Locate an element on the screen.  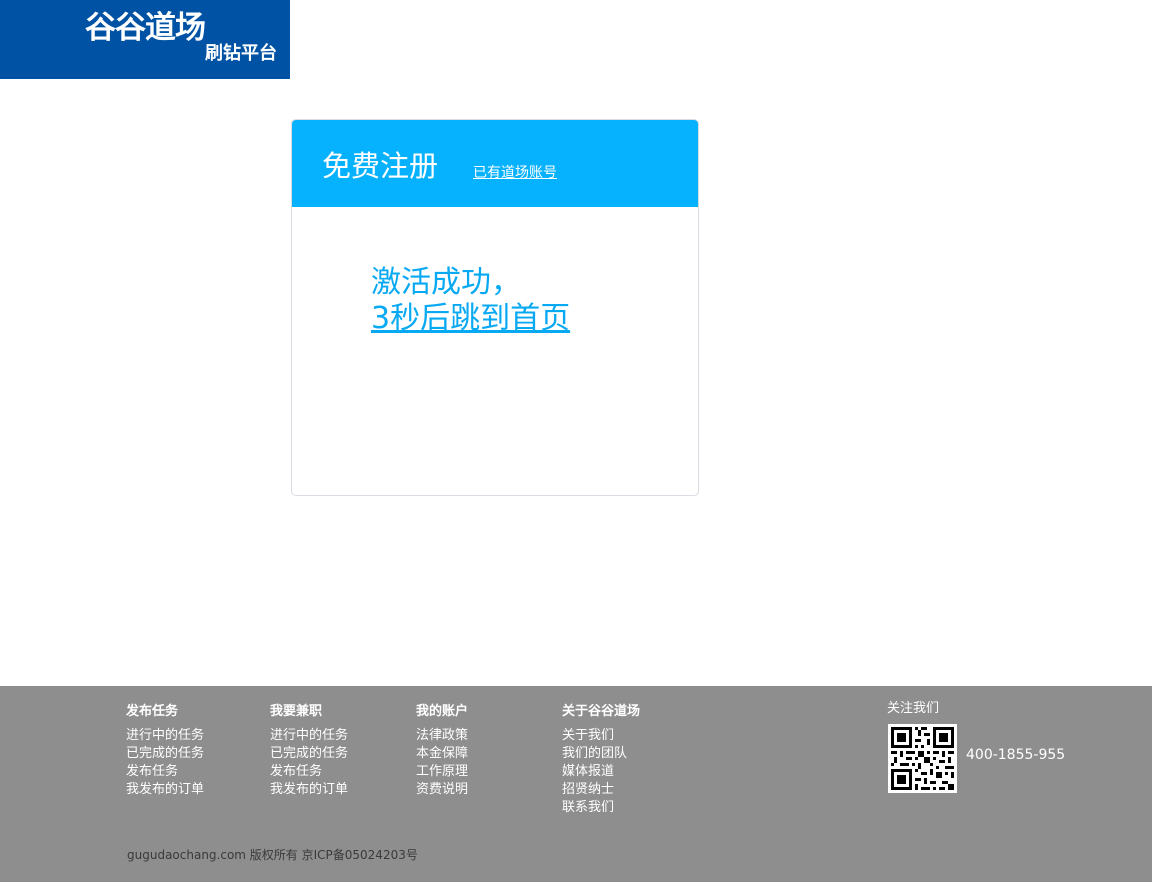
card-title: 免费注册 is located at coordinates (380, 166).